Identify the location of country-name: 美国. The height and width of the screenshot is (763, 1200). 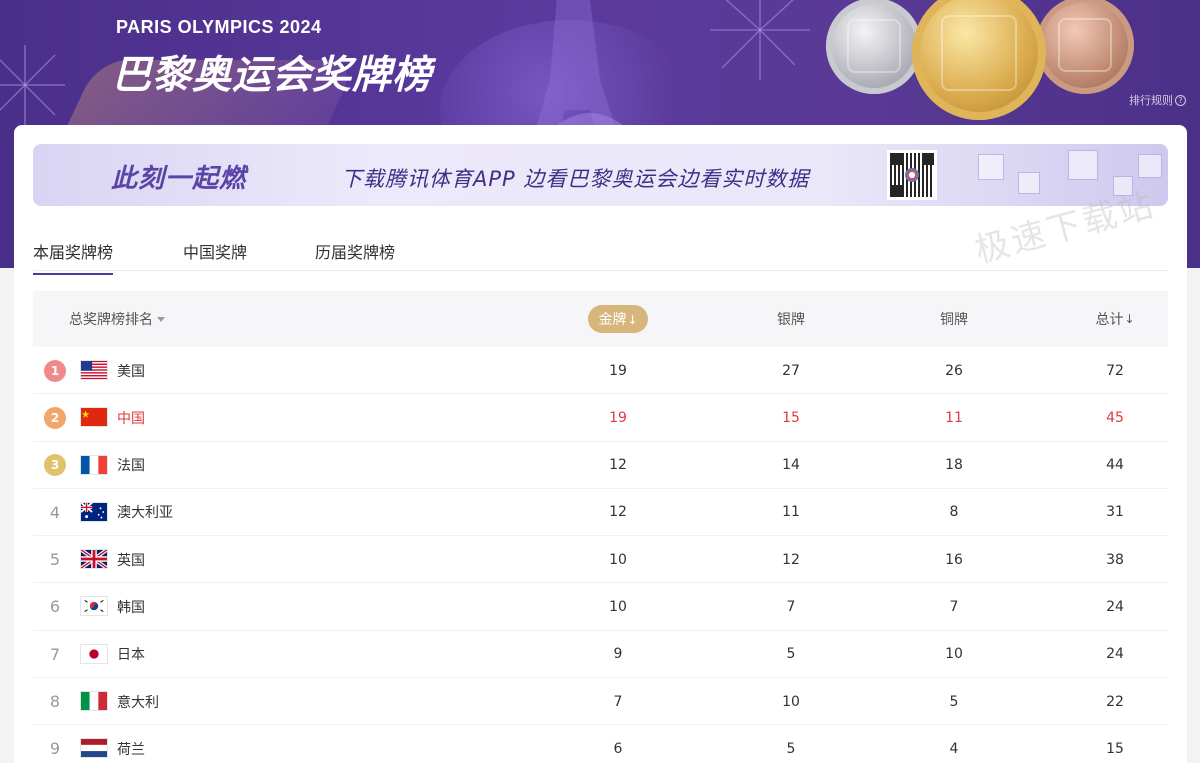
(131, 371).